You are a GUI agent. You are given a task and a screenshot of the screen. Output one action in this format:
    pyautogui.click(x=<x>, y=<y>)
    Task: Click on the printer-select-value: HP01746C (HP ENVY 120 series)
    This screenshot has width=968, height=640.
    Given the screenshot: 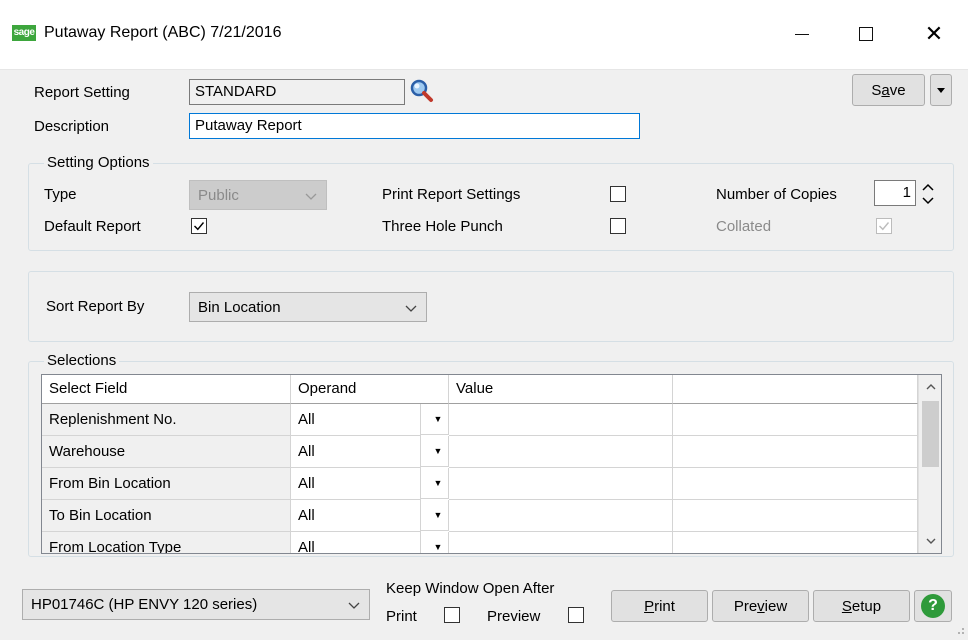 What is the action you would take?
    pyautogui.click(x=144, y=604)
    